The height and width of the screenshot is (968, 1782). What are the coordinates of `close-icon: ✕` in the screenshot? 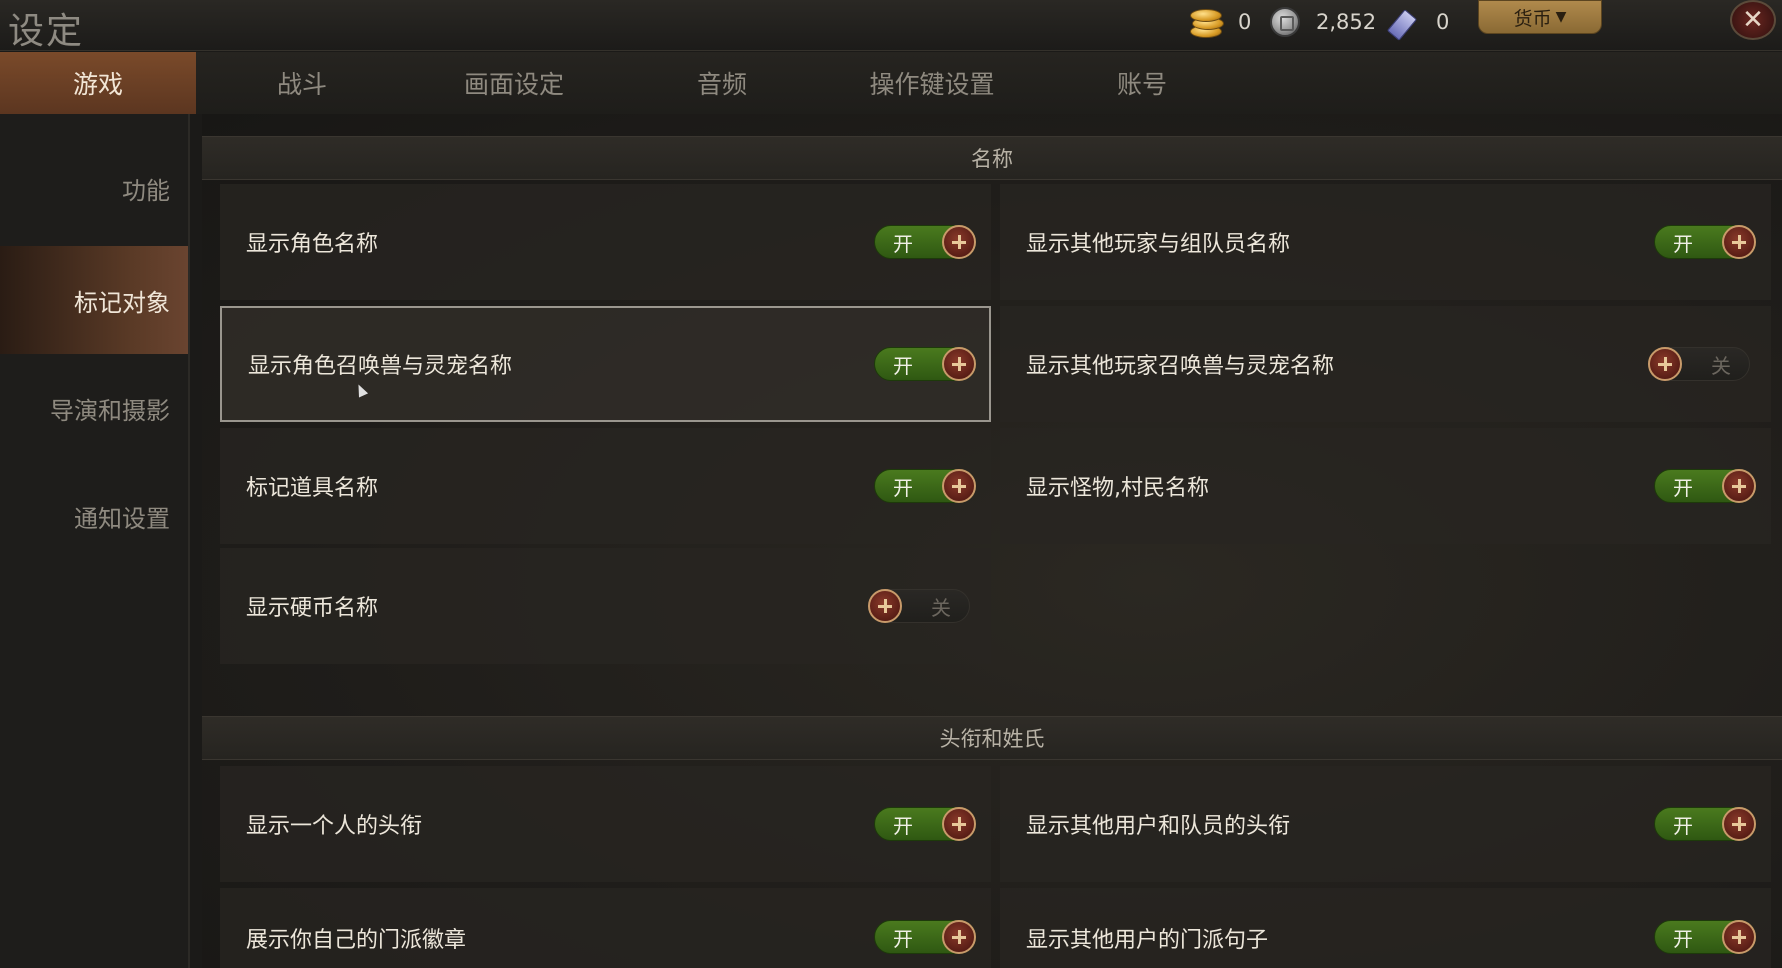 It's located at (1753, 20).